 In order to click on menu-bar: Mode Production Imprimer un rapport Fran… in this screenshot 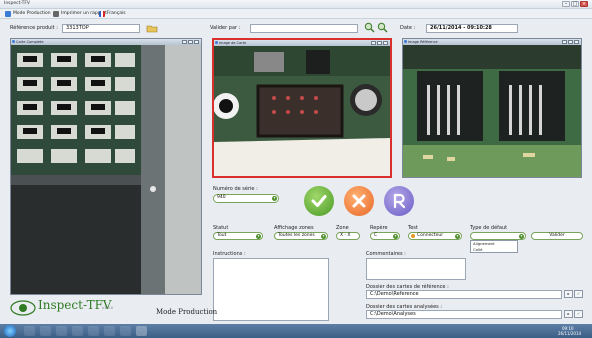, I will do `click(296, 14)`.